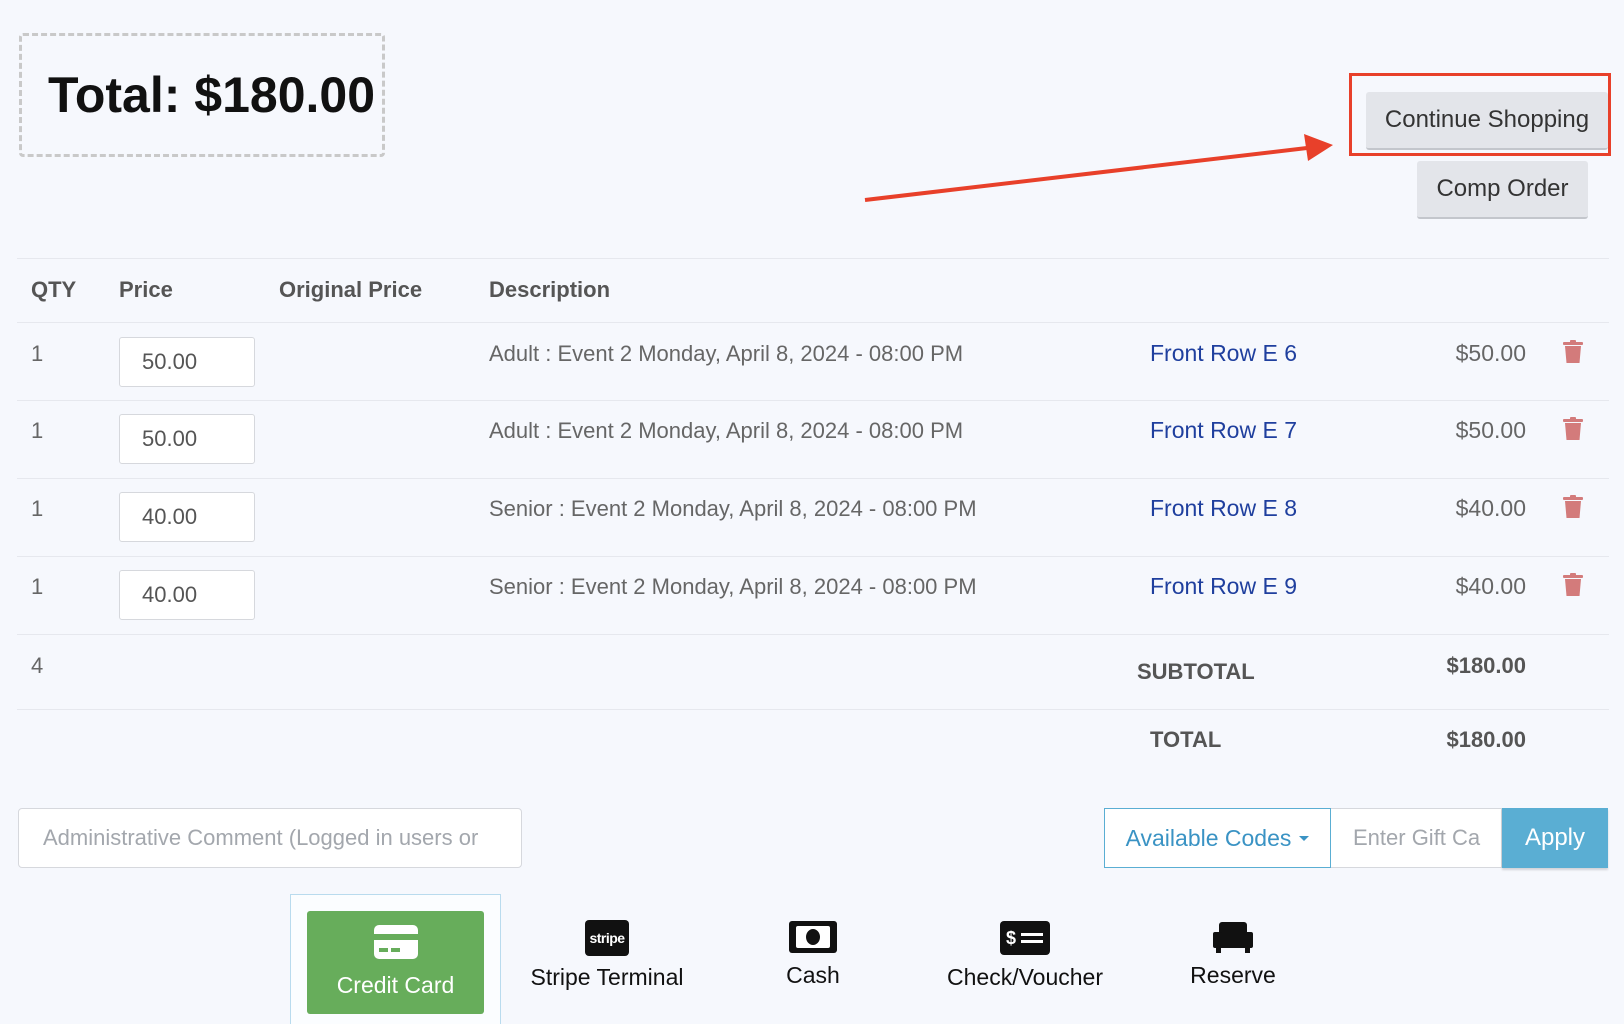  I want to click on total-label: TOTAL, so click(1186, 739).